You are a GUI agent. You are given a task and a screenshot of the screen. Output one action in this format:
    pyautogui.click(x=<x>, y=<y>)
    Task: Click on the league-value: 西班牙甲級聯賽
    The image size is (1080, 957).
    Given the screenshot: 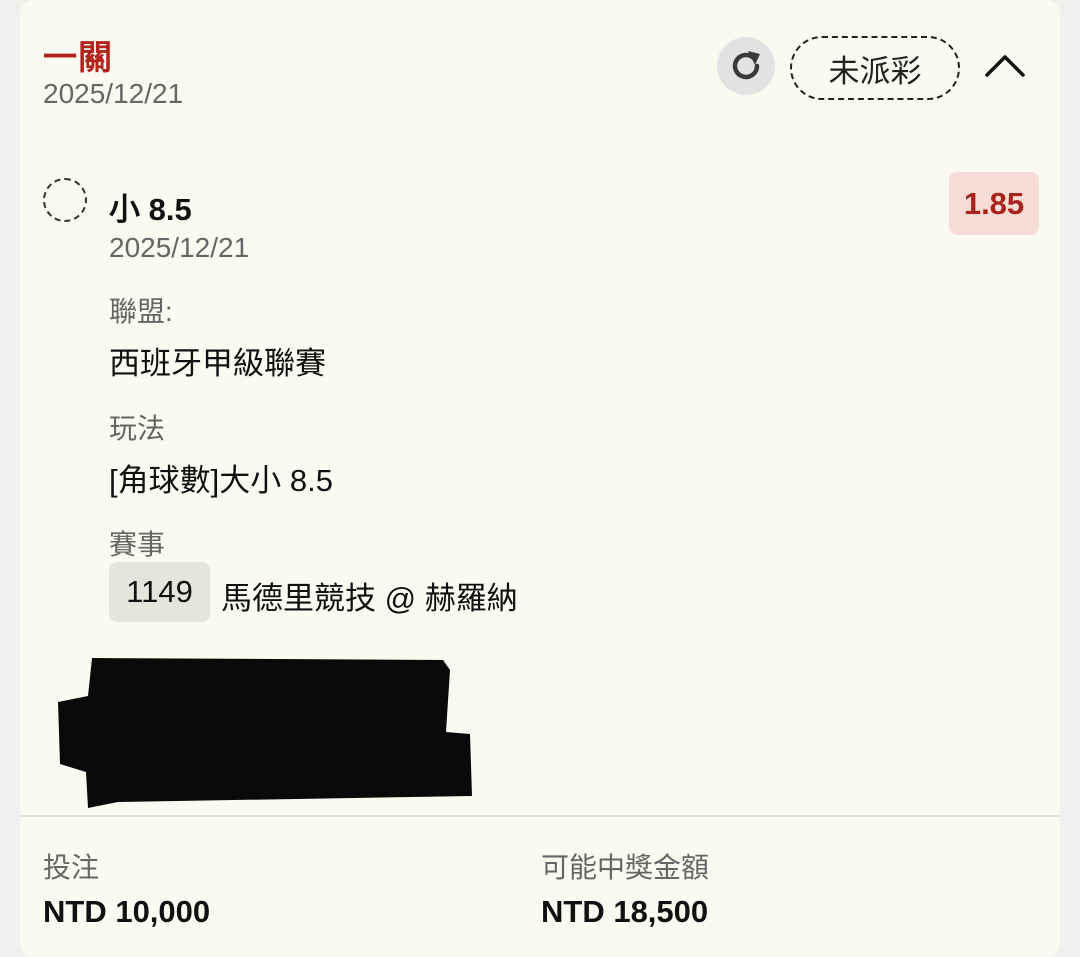 What is the action you would take?
    pyautogui.click(x=217, y=363)
    